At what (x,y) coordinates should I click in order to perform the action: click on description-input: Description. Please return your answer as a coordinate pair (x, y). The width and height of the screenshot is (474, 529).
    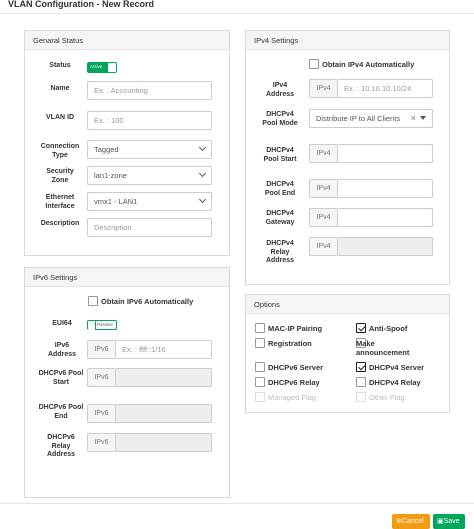
    Looking at the image, I should click on (149, 227).